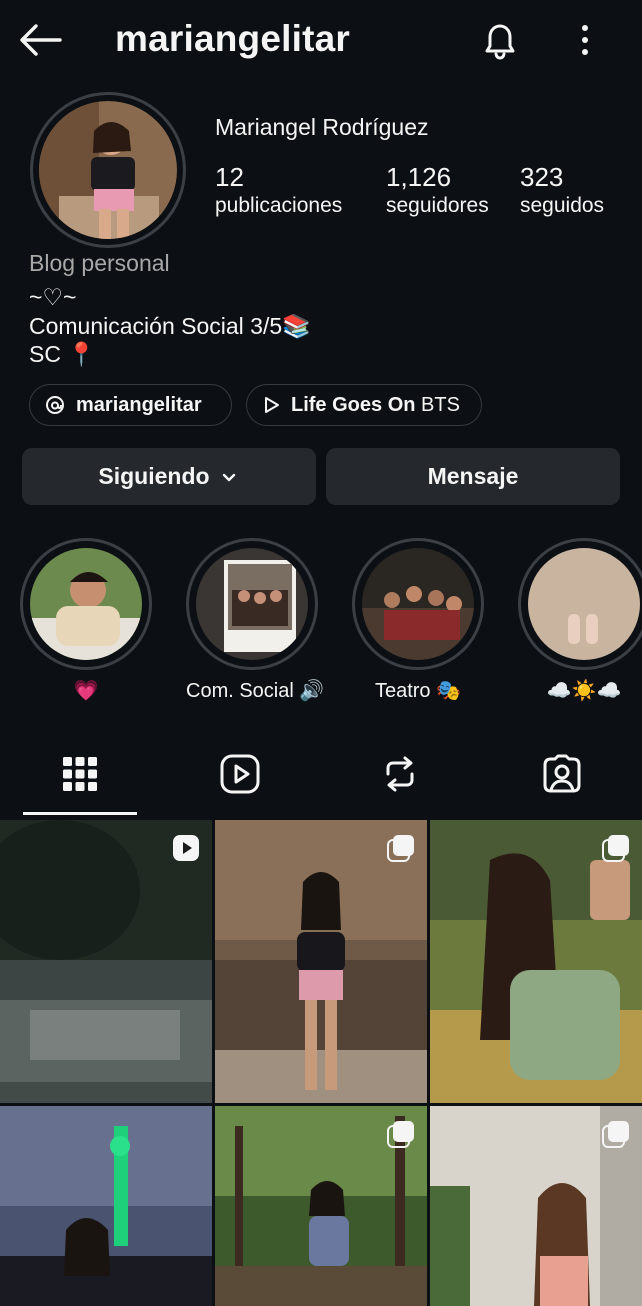 Image resolution: width=642 pixels, height=1306 pixels. I want to click on highlight-label: 💗, so click(86, 691).